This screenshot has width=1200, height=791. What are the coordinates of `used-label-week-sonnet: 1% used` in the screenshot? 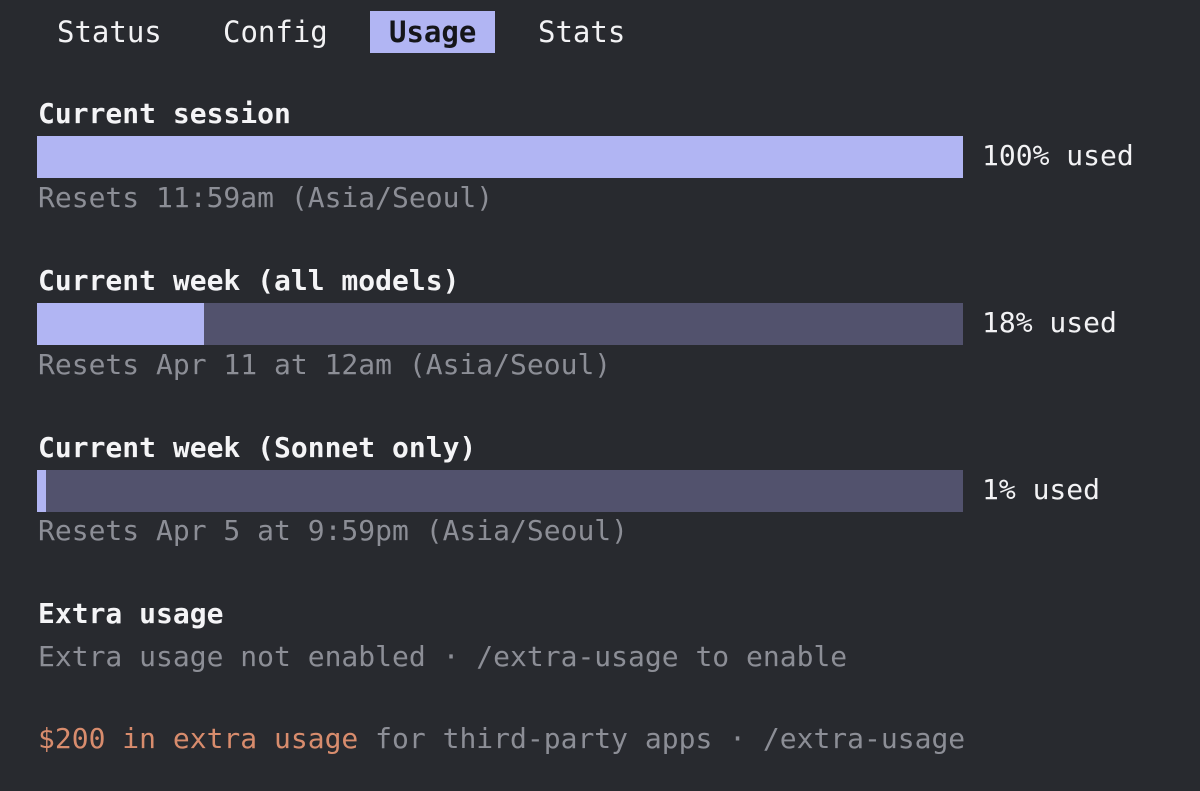 It's located at (1041, 489).